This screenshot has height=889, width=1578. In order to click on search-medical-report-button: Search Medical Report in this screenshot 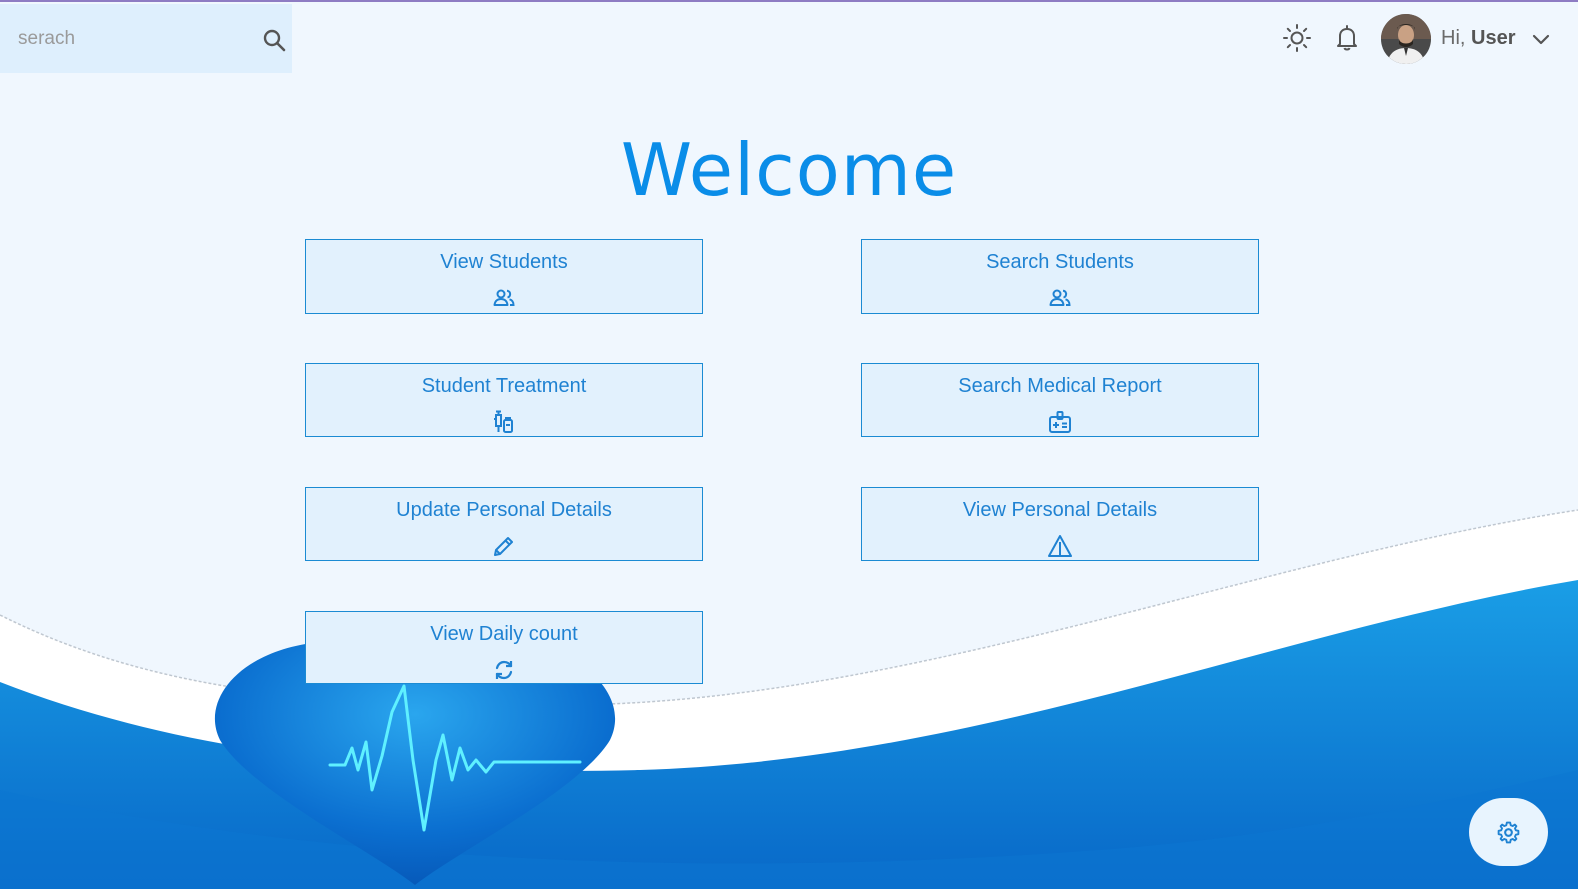, I will do `click(1060, 400)`.